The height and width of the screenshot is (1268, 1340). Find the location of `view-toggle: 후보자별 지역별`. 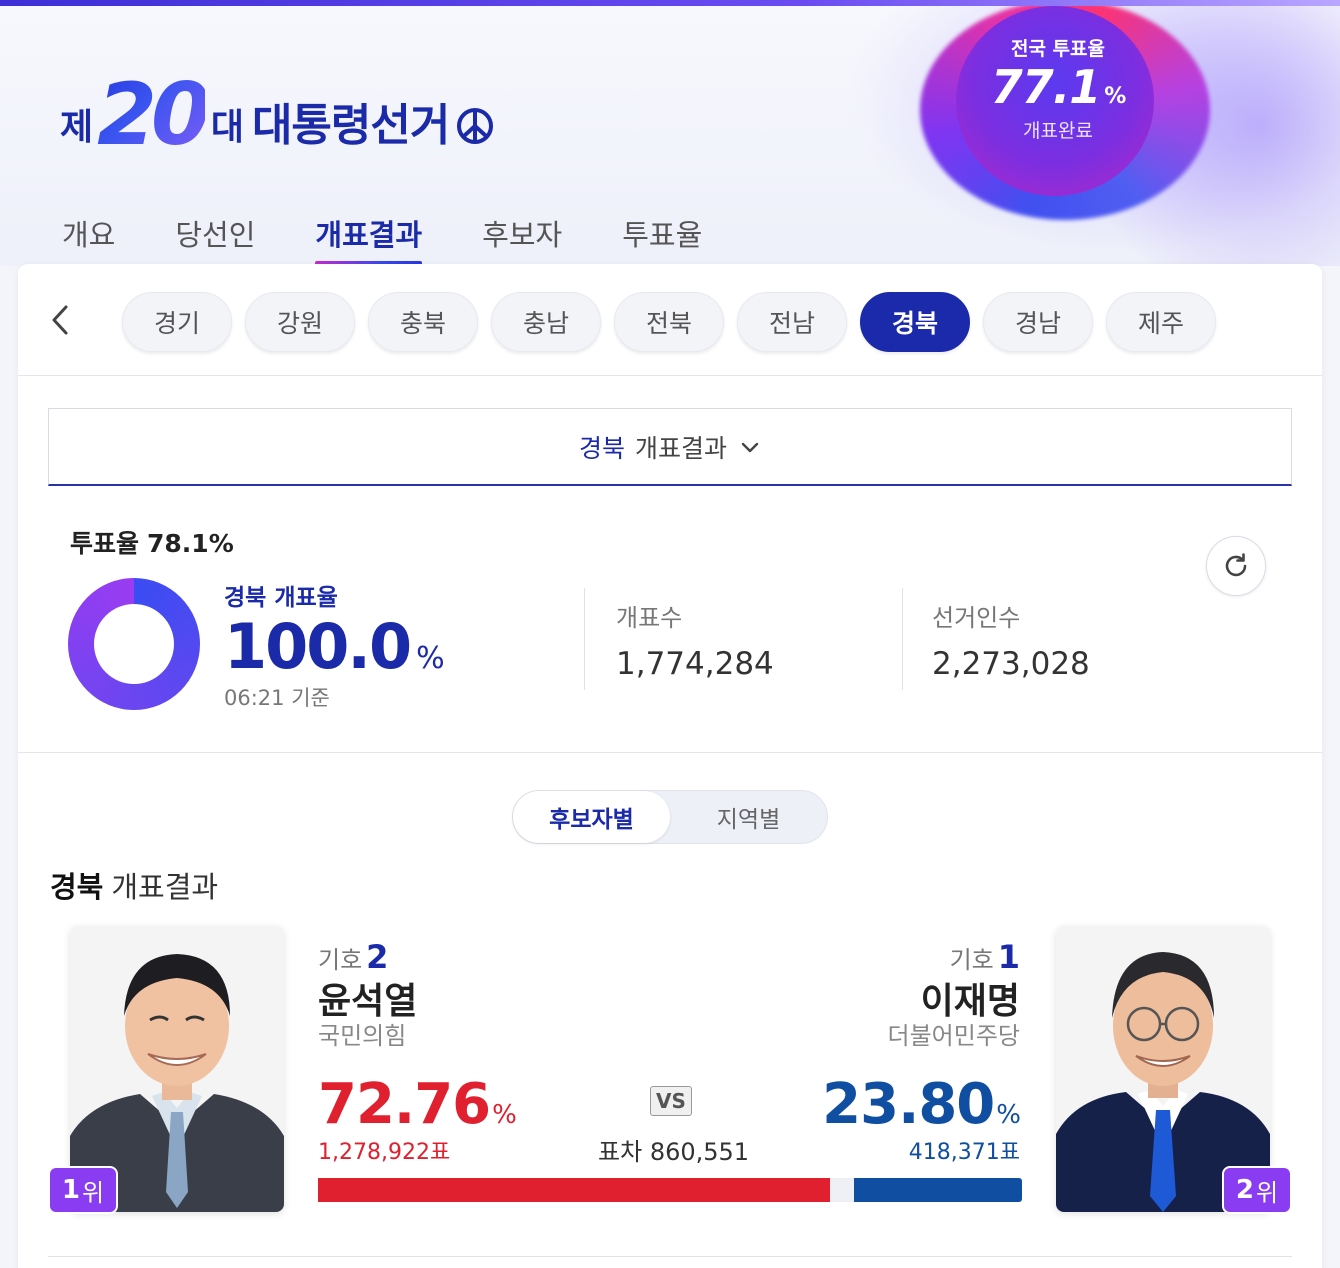

view-toggle: 후보자별 지역별 is located at coordinates (670, 817).